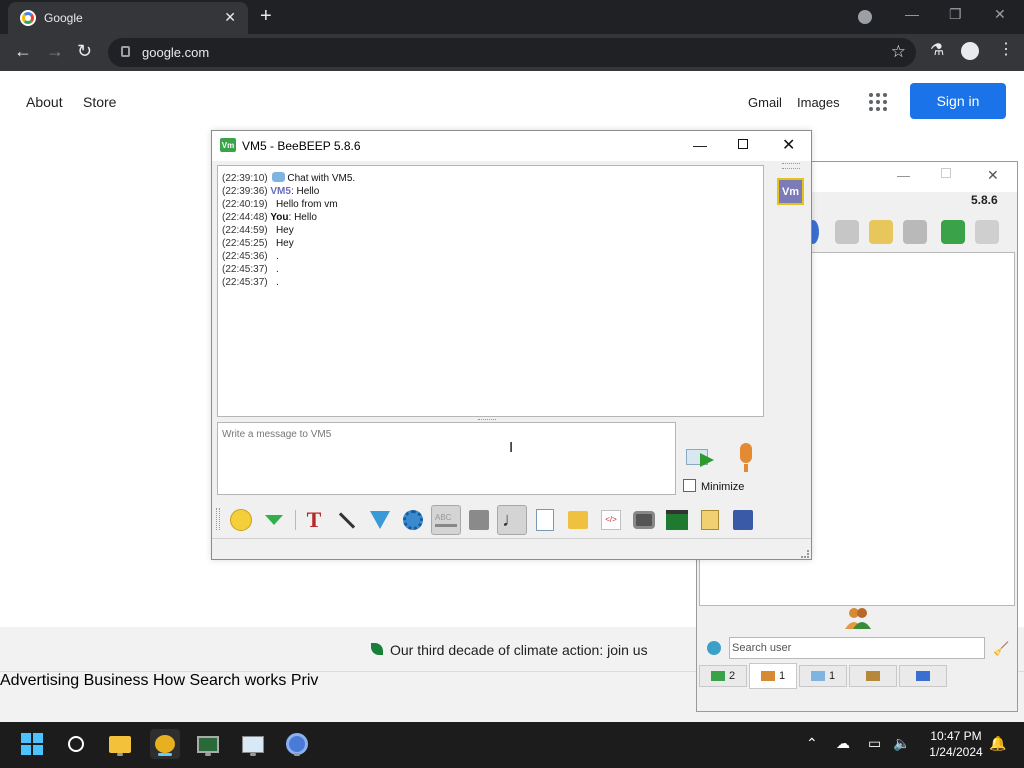  What do you see at coordinates (578, 520) in the screenshot?
I see `send-file-button` at bounding box center [578, 520].